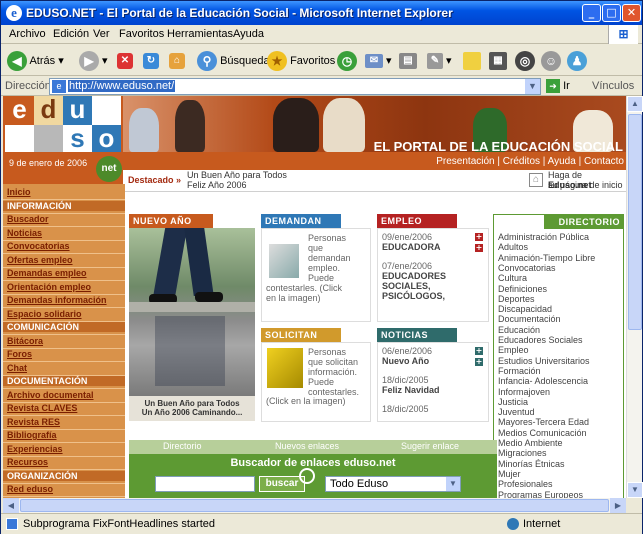  I want to click on sidebar-item: Archivo documental, so click(50, 395).